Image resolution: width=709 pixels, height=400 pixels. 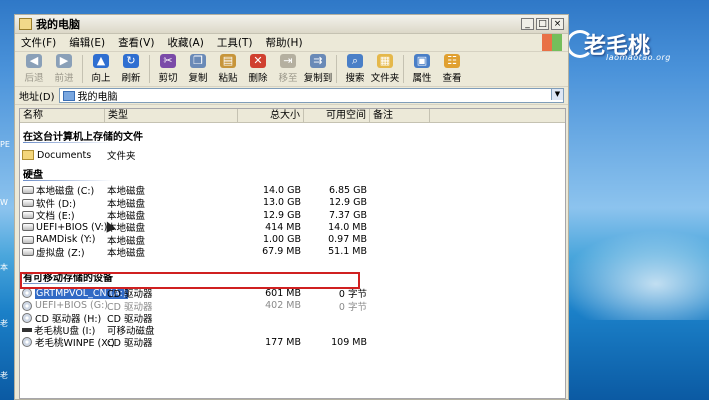 I want to click on drive-row: 本地磁盘 (C:) 本地磁盘 14.0 GB 6.85 GB, so click(x=292, y=190).